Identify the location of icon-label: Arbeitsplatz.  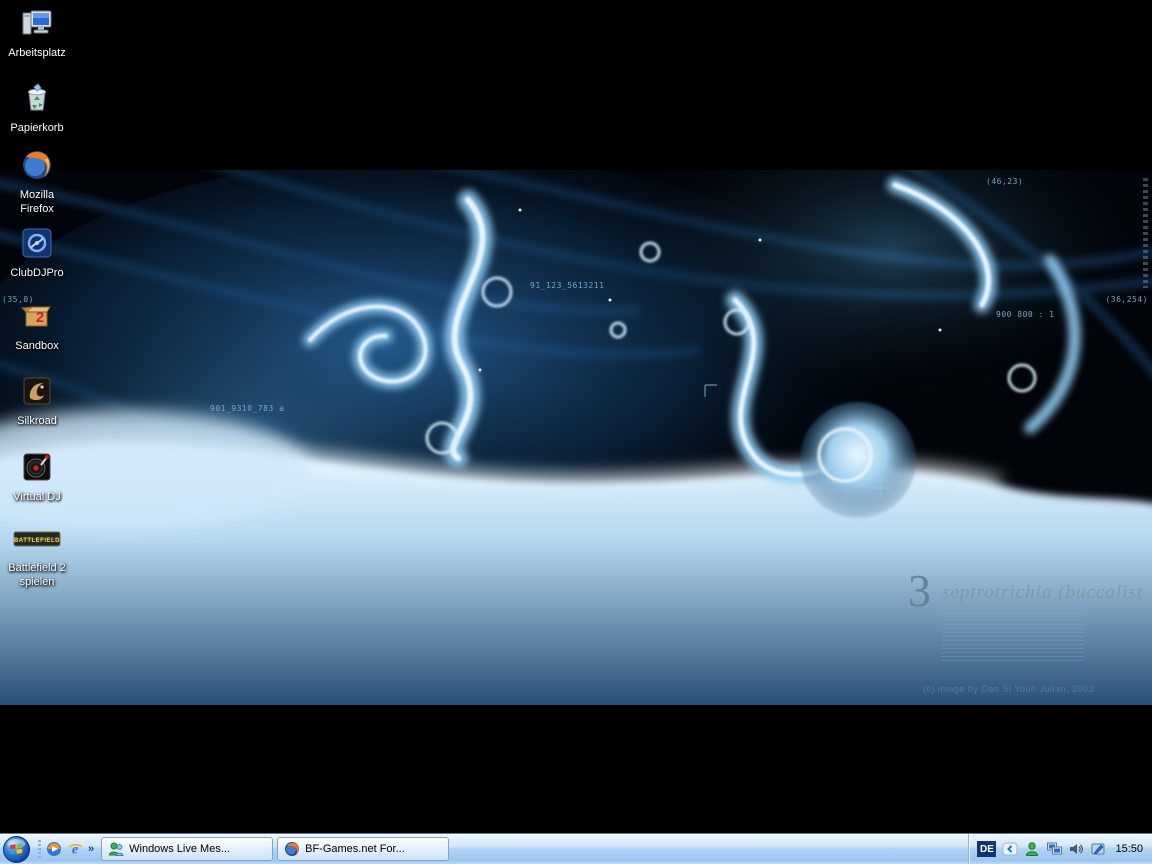
(37, 53).